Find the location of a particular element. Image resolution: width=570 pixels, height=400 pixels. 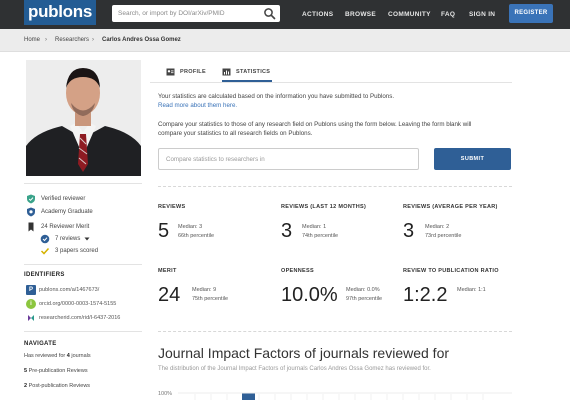

id-card-icon is located at coordinates (170, 72).